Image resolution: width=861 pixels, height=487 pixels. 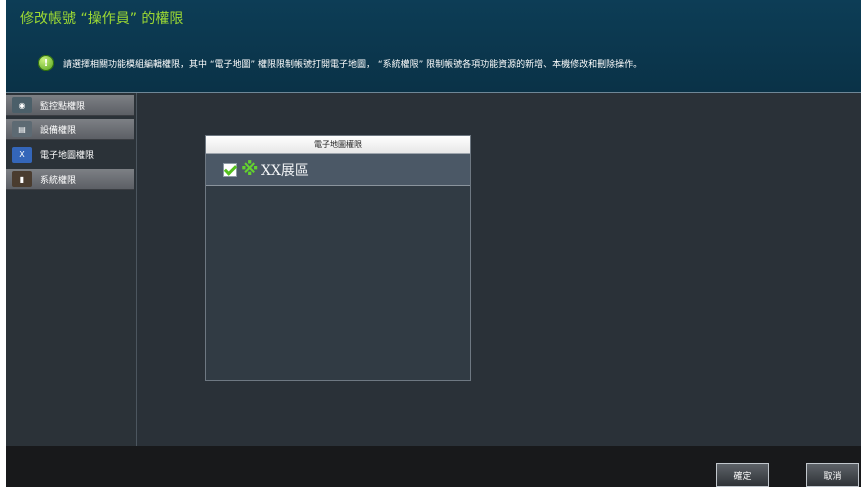 I want to click on camera-icon: ◉, so click(x=22, y=105).